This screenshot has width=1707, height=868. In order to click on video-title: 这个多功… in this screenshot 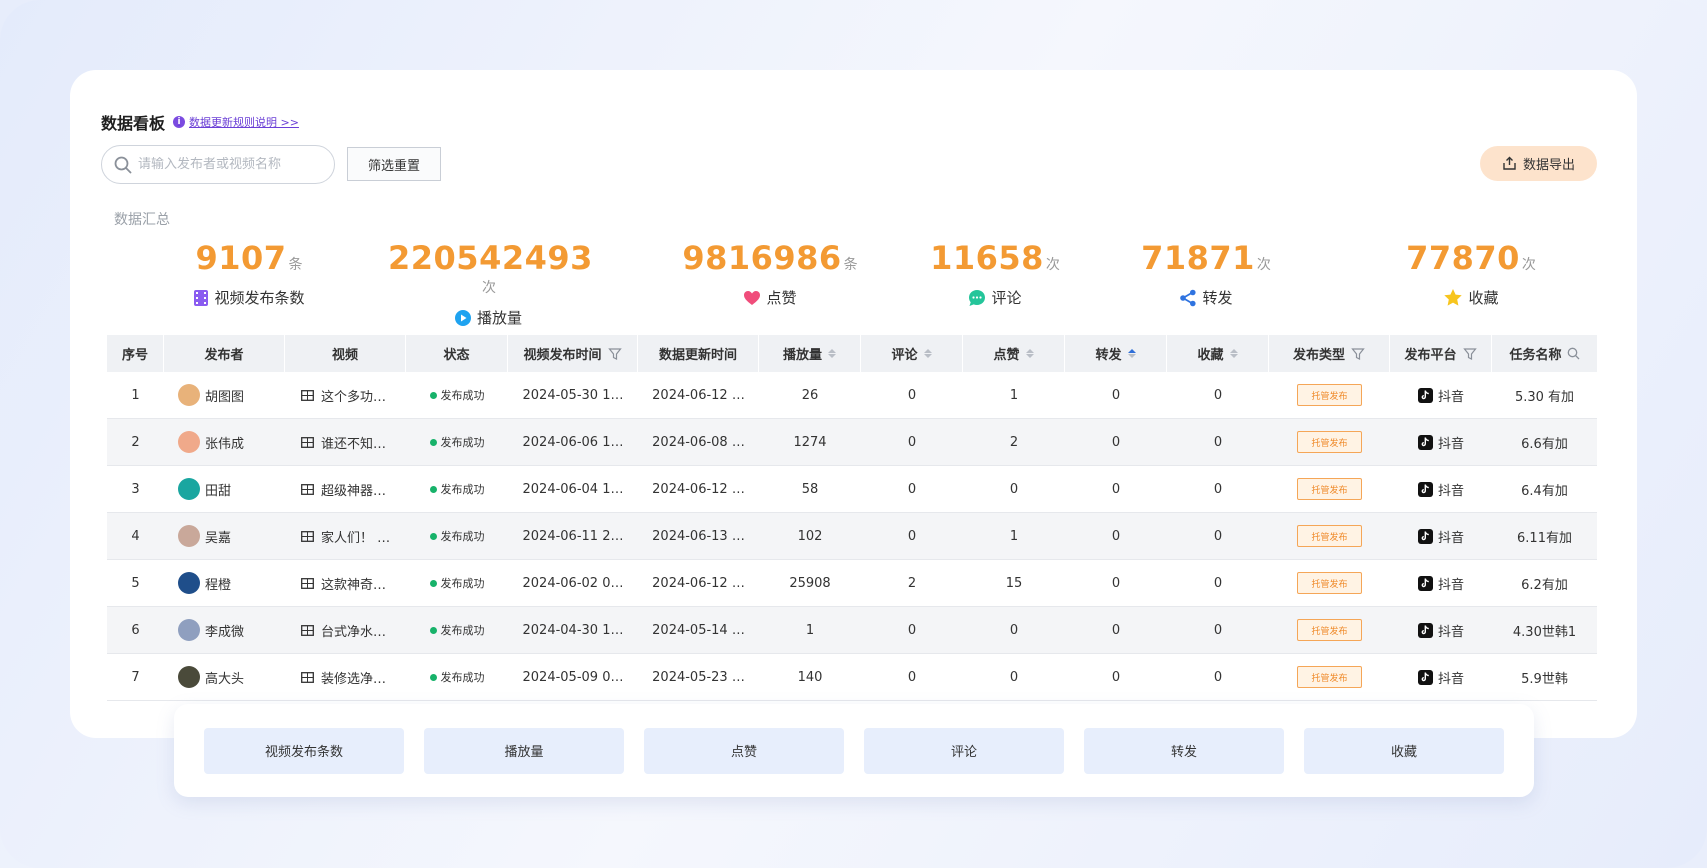, I will do `click(354, 397)`.